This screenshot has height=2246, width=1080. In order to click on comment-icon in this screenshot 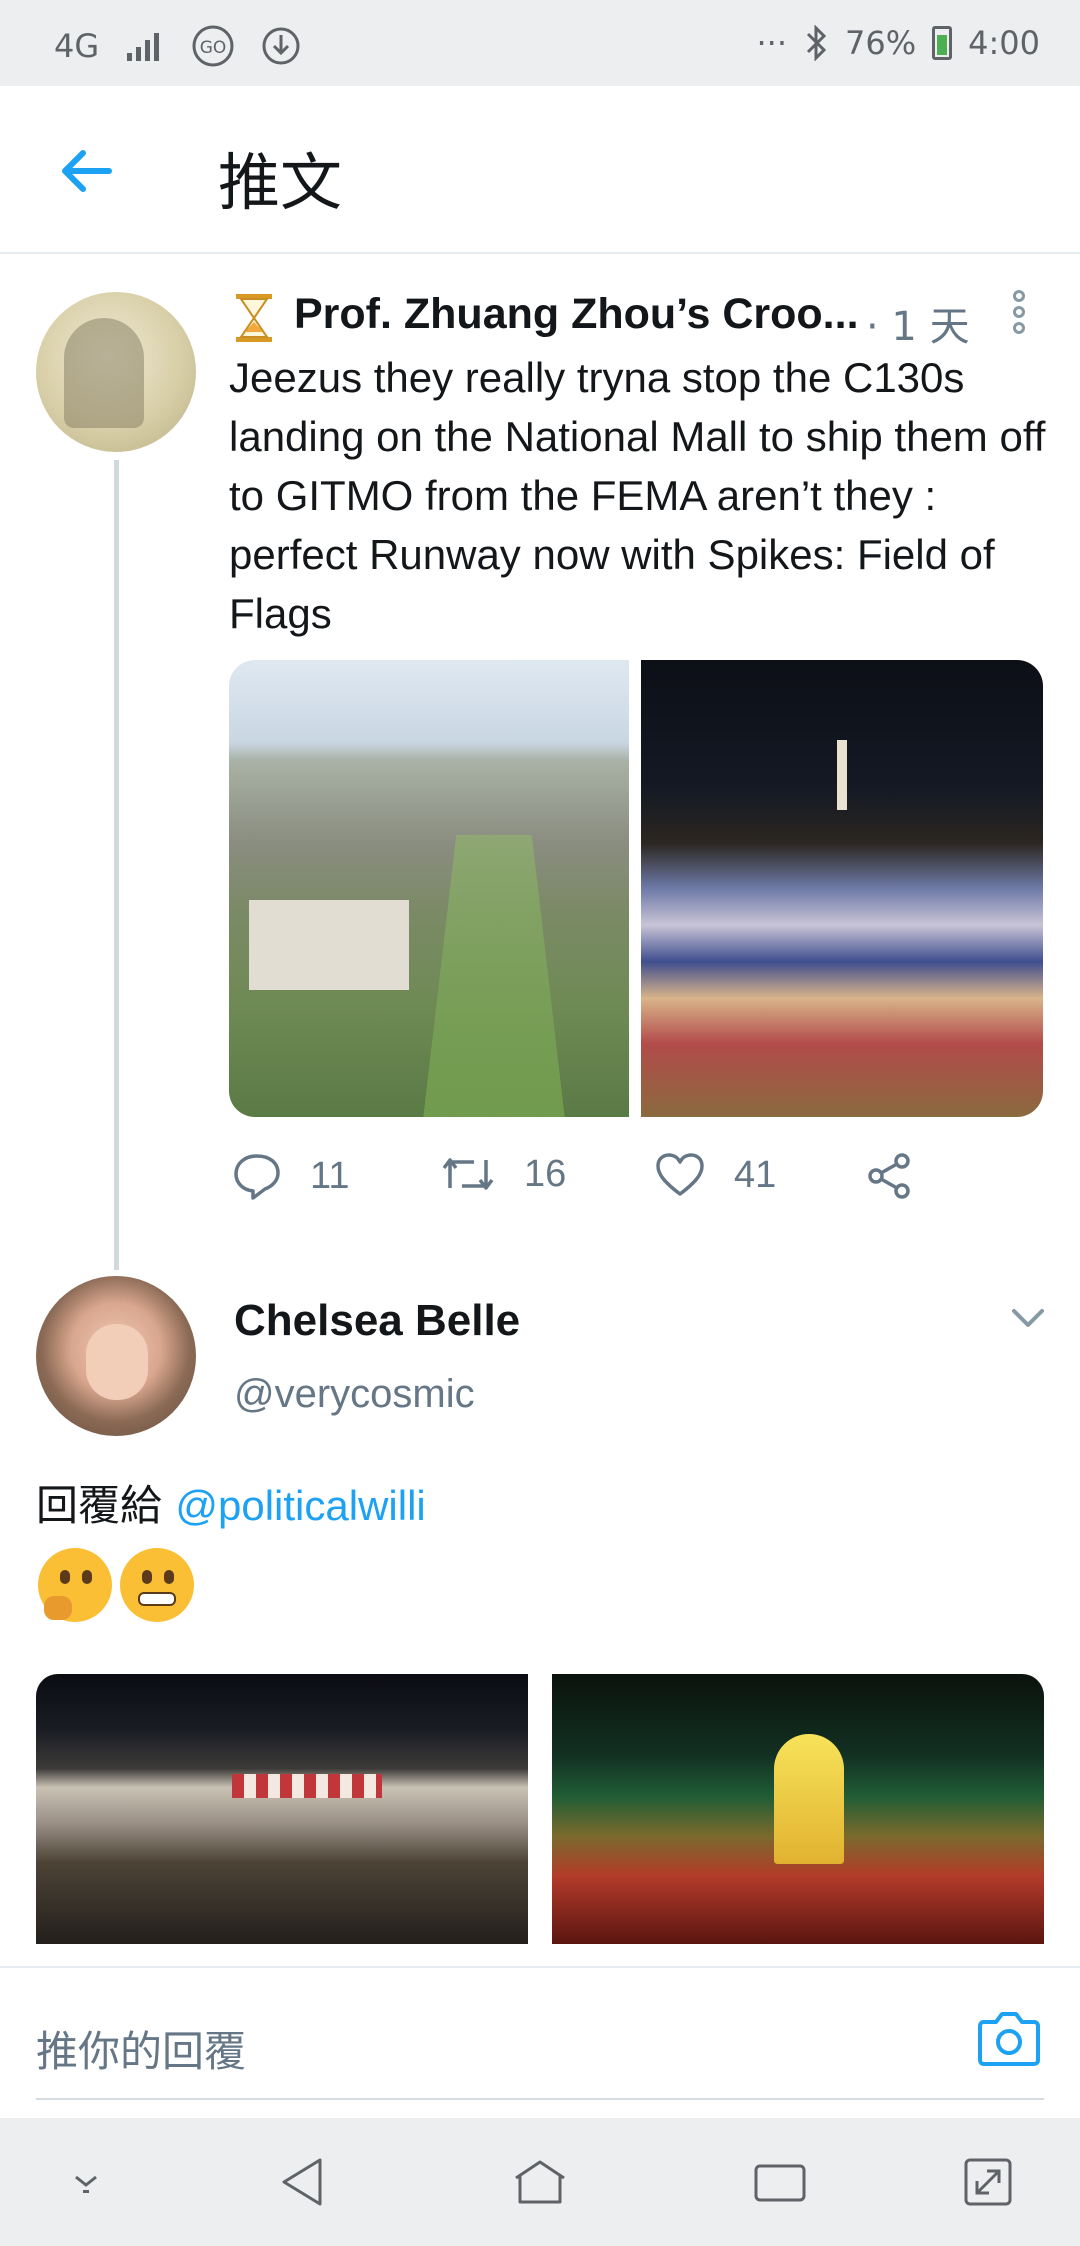, I will do `click(257, 1177)`.